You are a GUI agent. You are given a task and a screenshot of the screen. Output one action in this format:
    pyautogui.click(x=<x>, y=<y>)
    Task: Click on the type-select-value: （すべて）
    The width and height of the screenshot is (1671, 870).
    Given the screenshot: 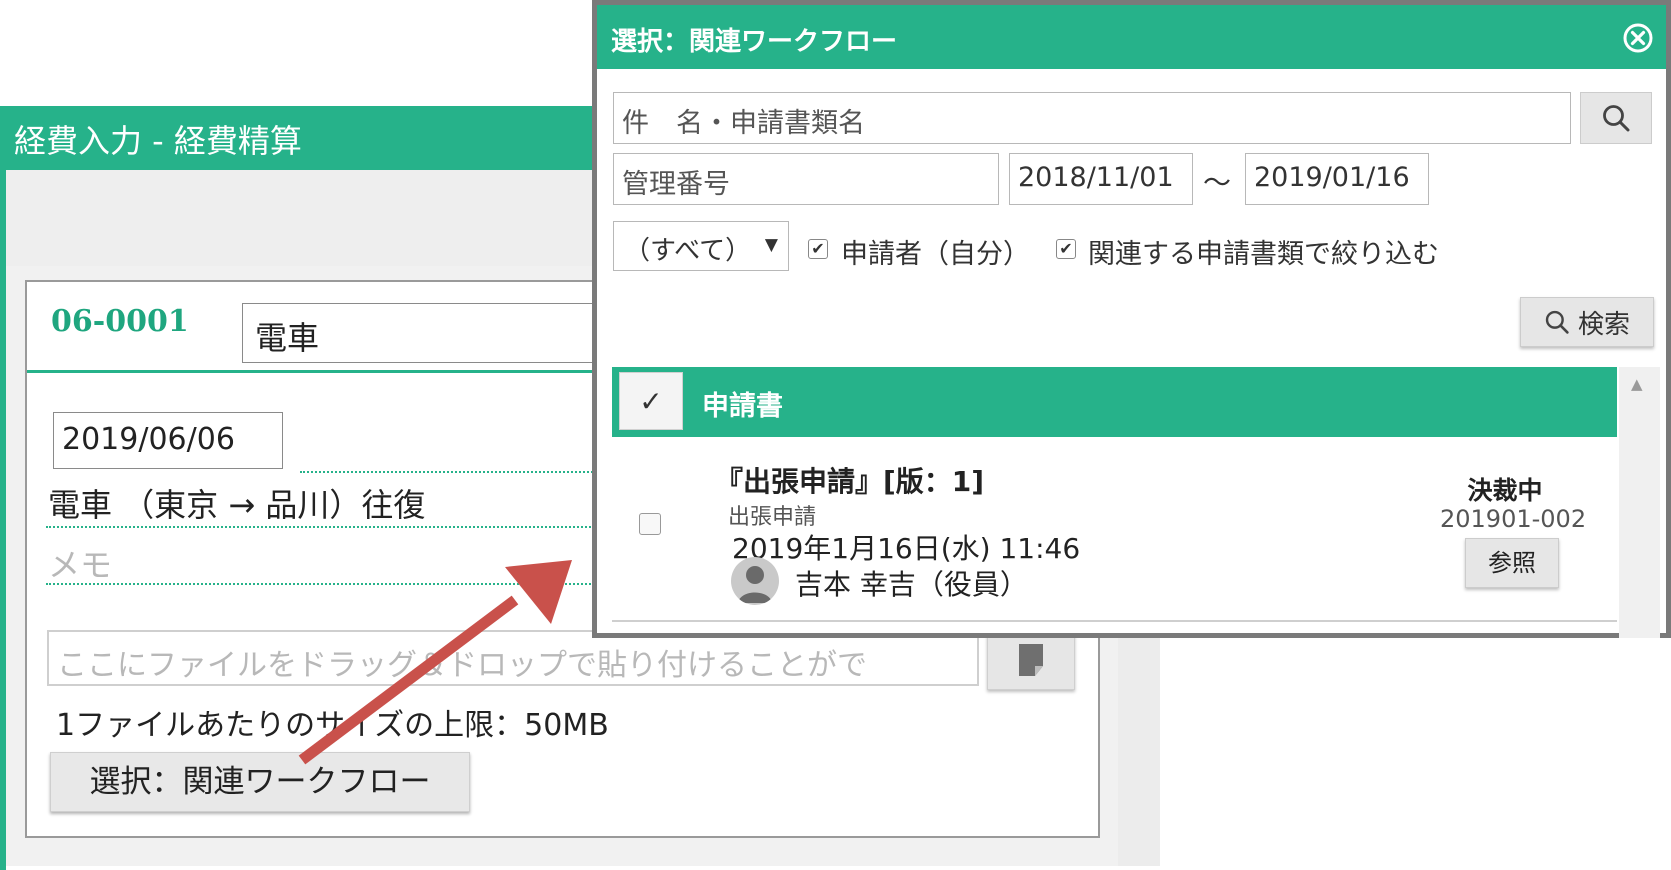 What is the action you would take?
    pyautogui.click(x=688, y=251)
    